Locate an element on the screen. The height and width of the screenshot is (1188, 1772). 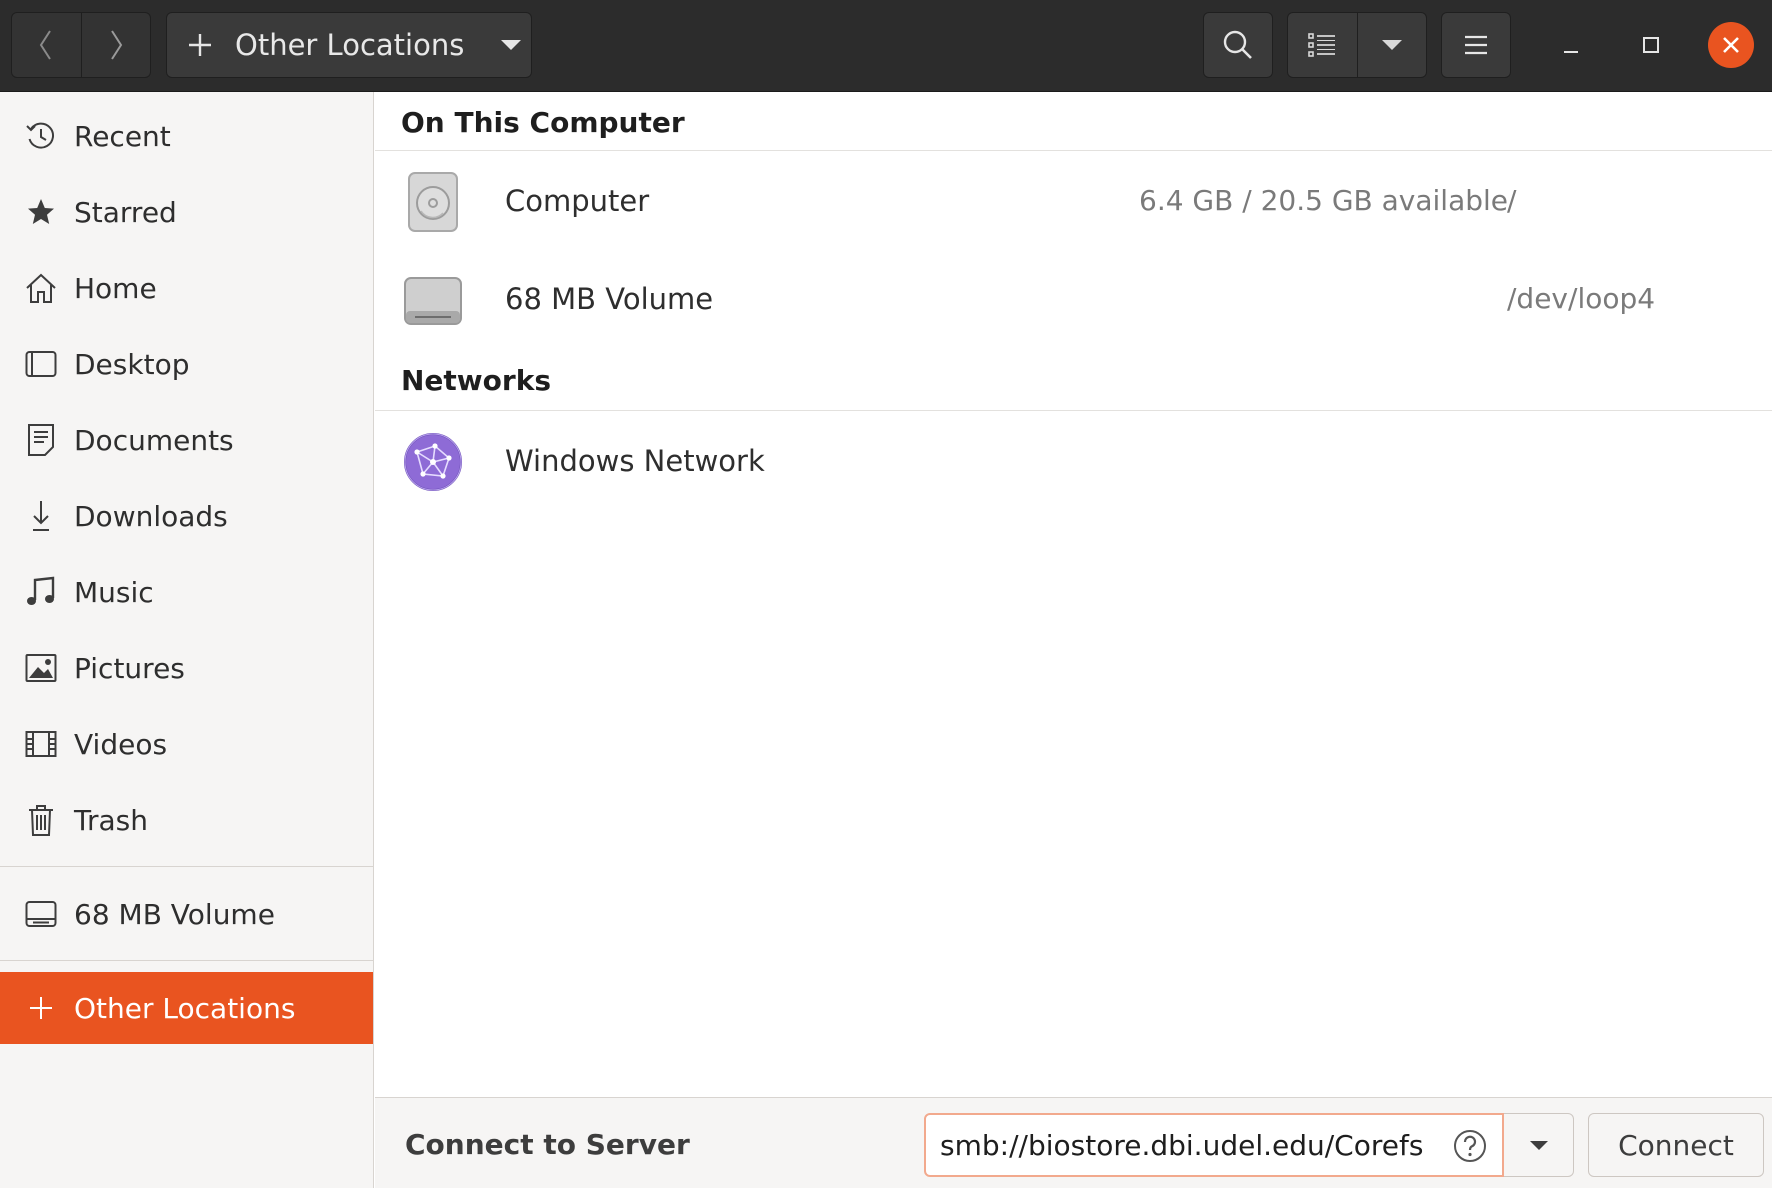
home-icon is located at coordinates (41, 288).